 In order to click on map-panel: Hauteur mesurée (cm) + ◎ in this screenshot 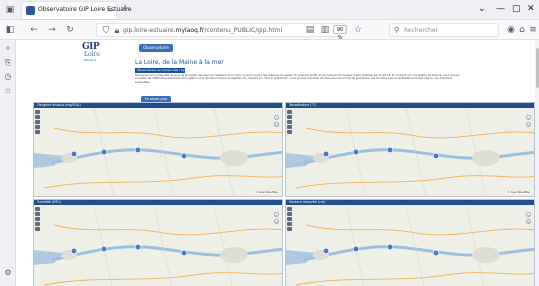, I will do `click(410, 242)`.